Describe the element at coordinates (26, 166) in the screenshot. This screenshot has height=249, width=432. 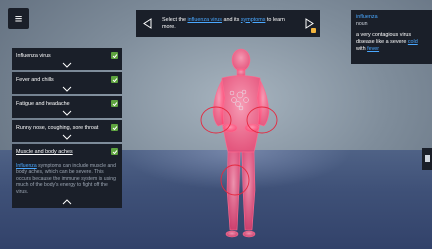
I see `influenza-link: Influenza` at that location.